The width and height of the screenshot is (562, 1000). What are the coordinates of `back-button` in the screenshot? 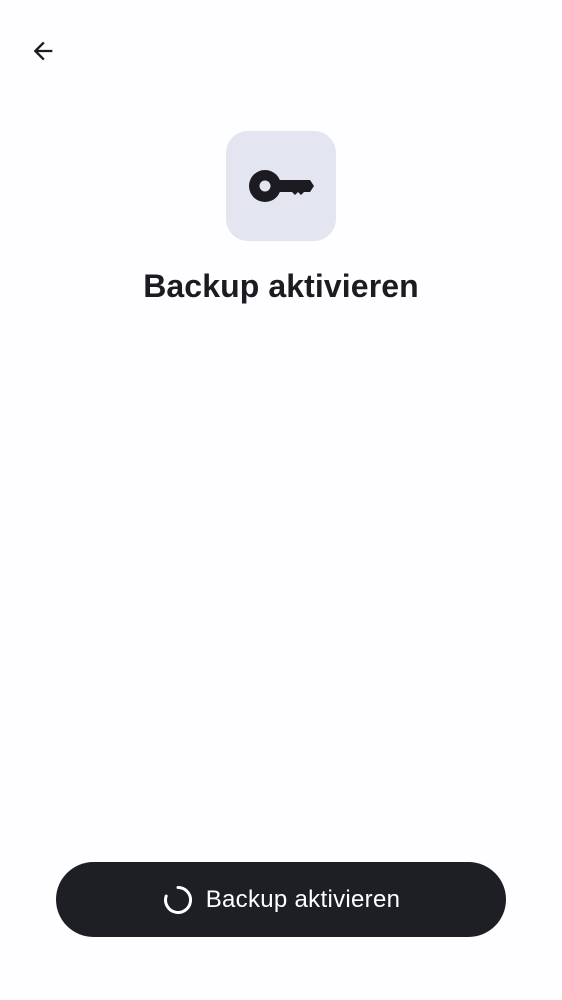 It's located at (43, 51).